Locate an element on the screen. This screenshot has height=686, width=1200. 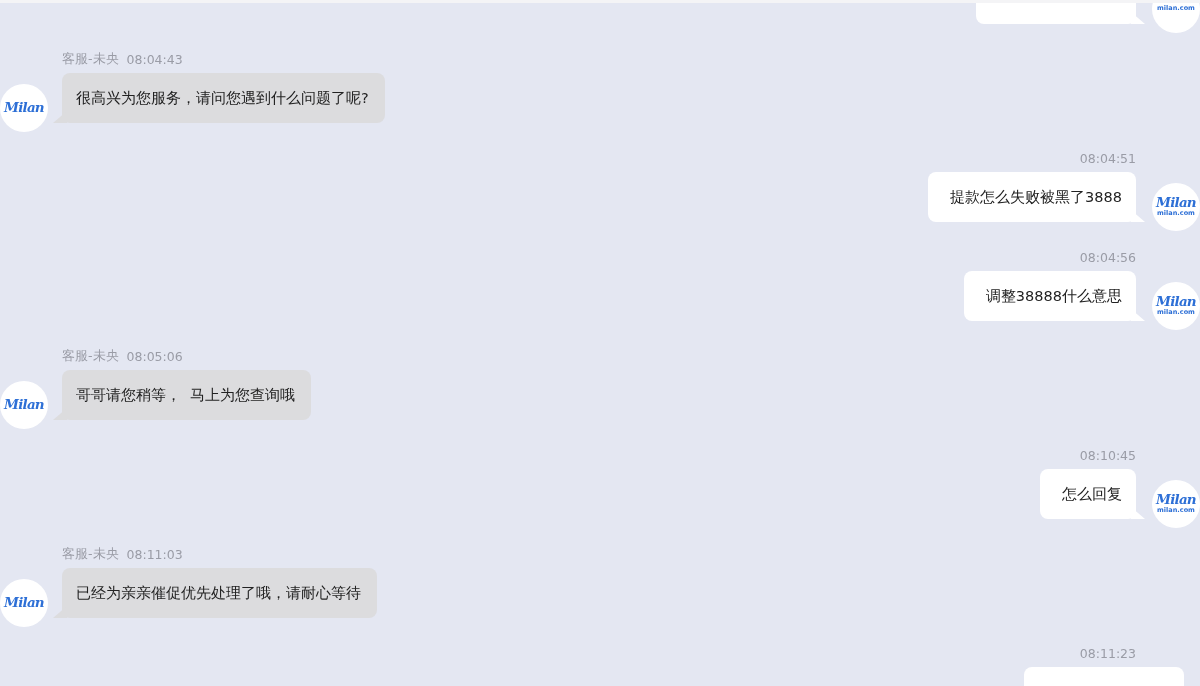
message-bubble: 已经为亲亲催促优先处理了哦，请耐心等待 is located at coordinates (219, 593).